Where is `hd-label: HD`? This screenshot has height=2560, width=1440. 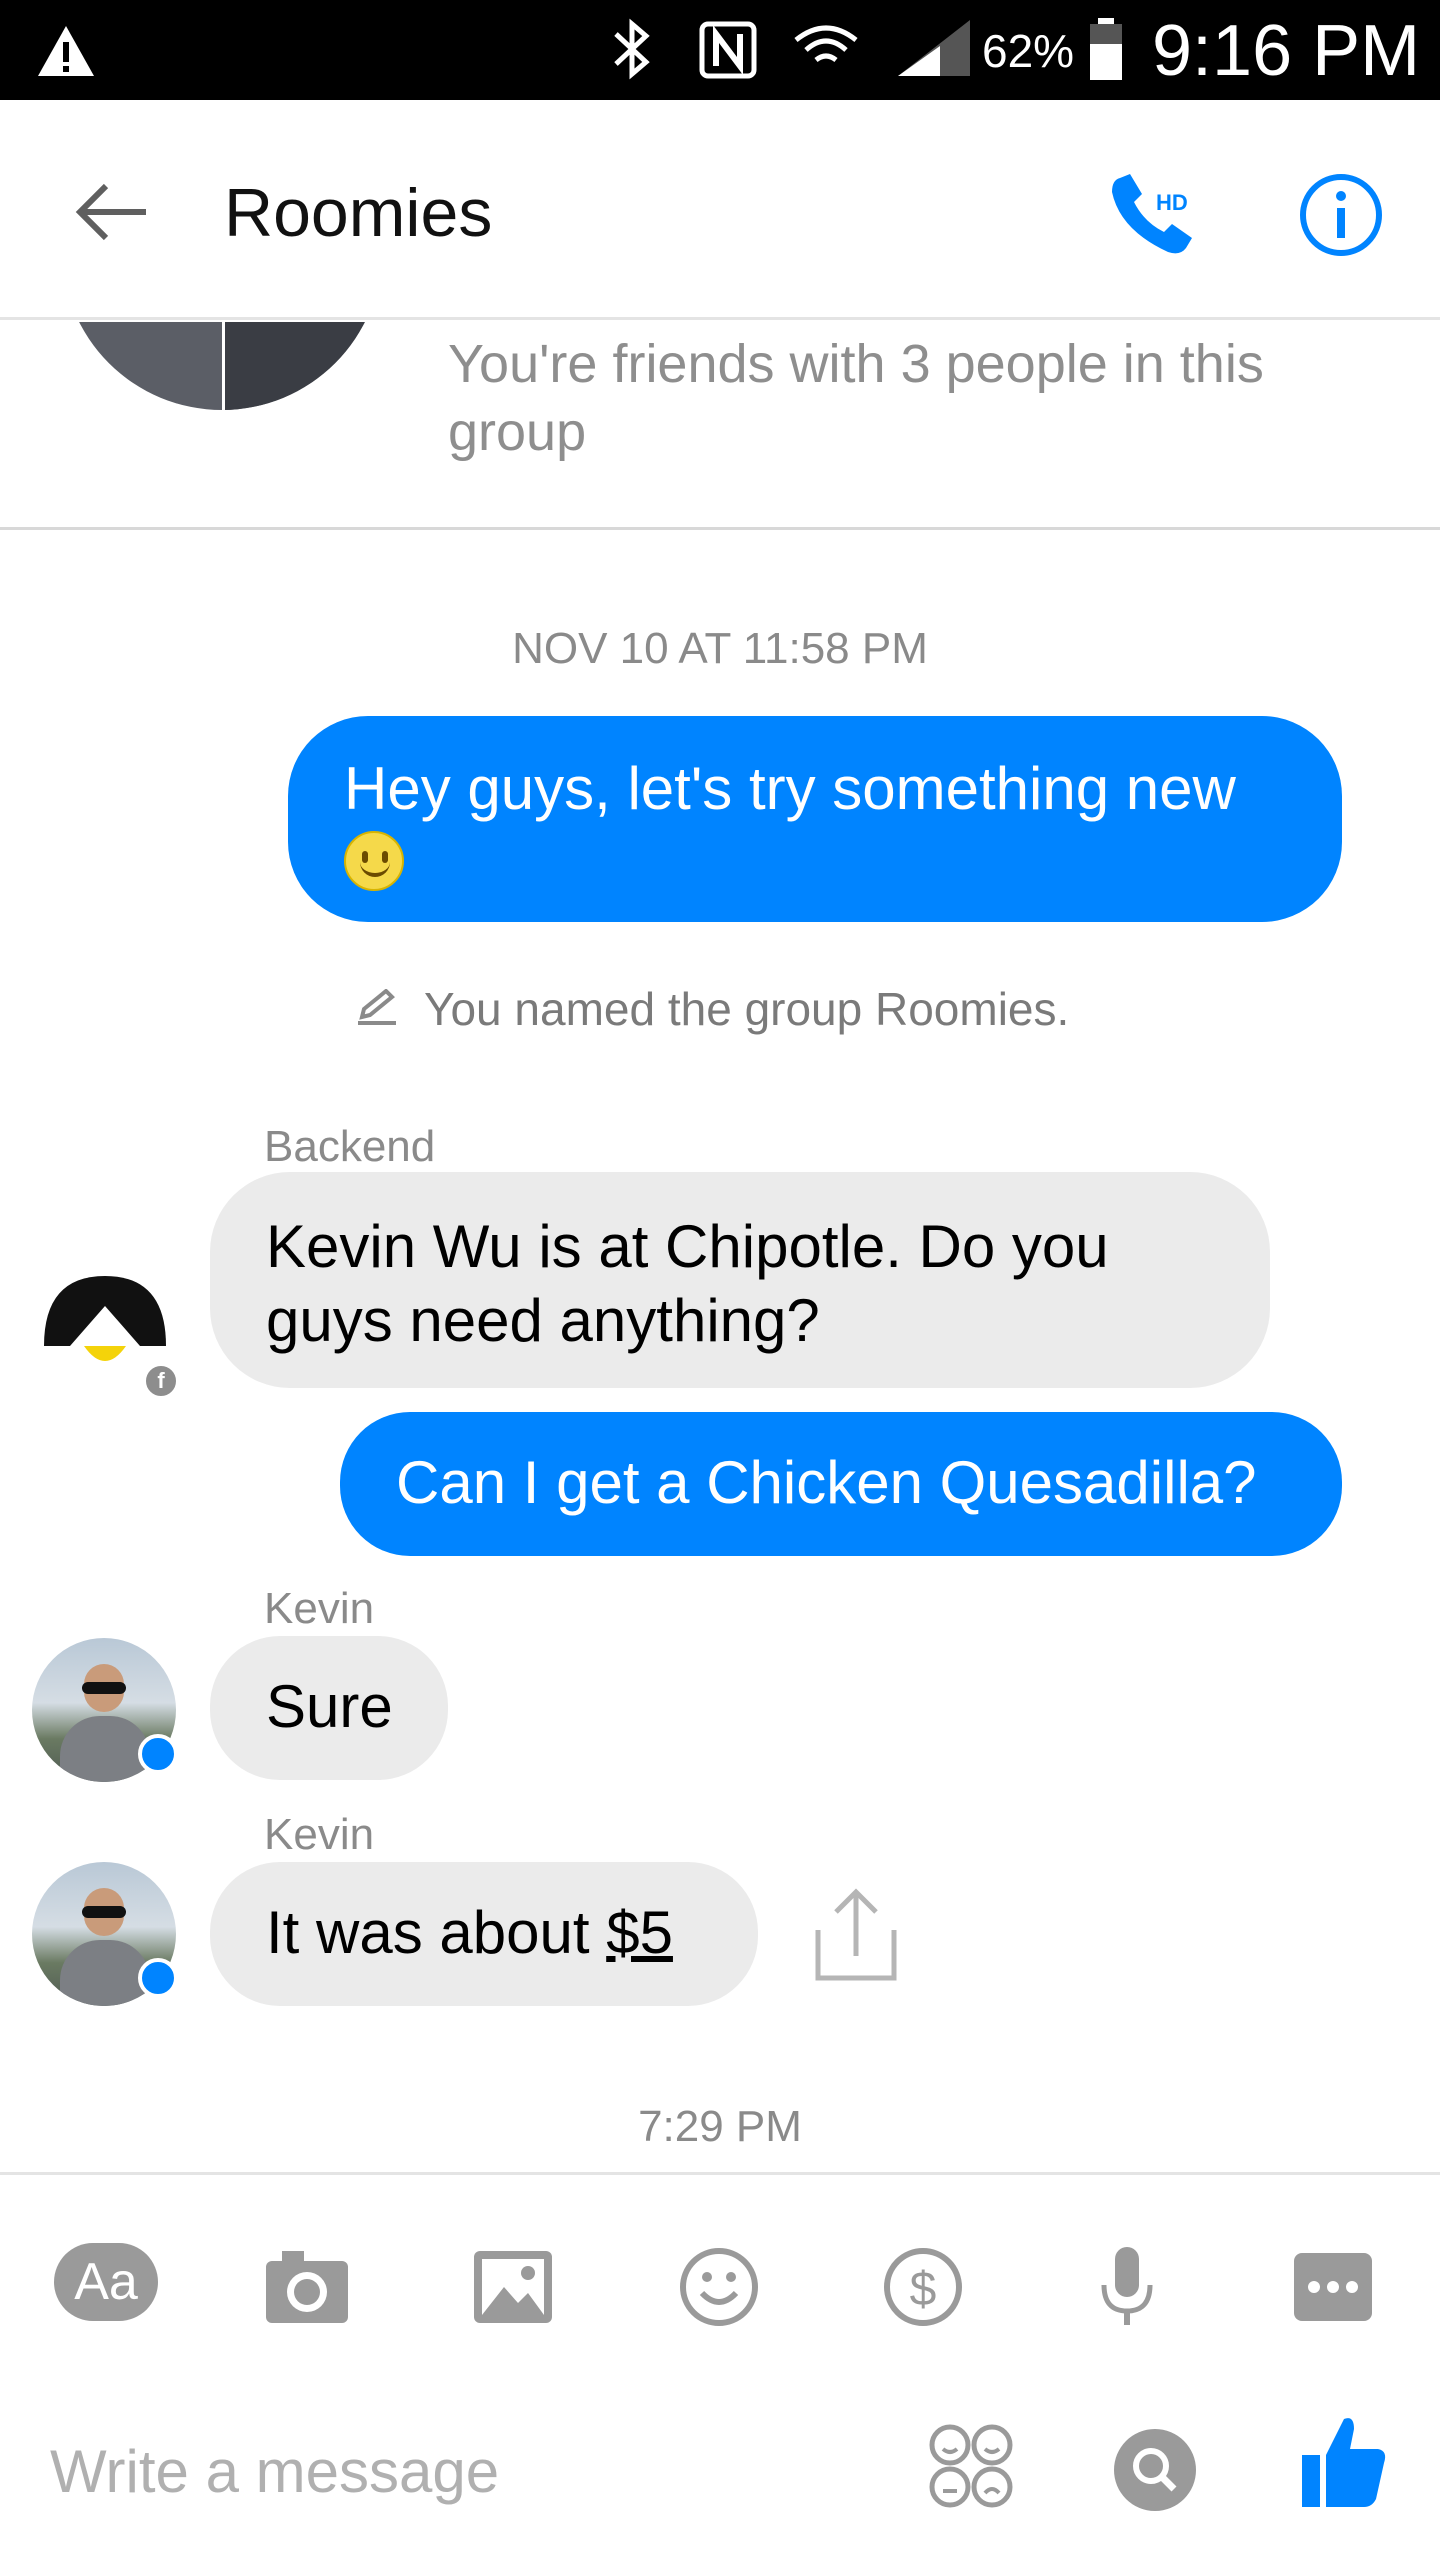
hd-label: HD is located at coordinates (1172, 202).